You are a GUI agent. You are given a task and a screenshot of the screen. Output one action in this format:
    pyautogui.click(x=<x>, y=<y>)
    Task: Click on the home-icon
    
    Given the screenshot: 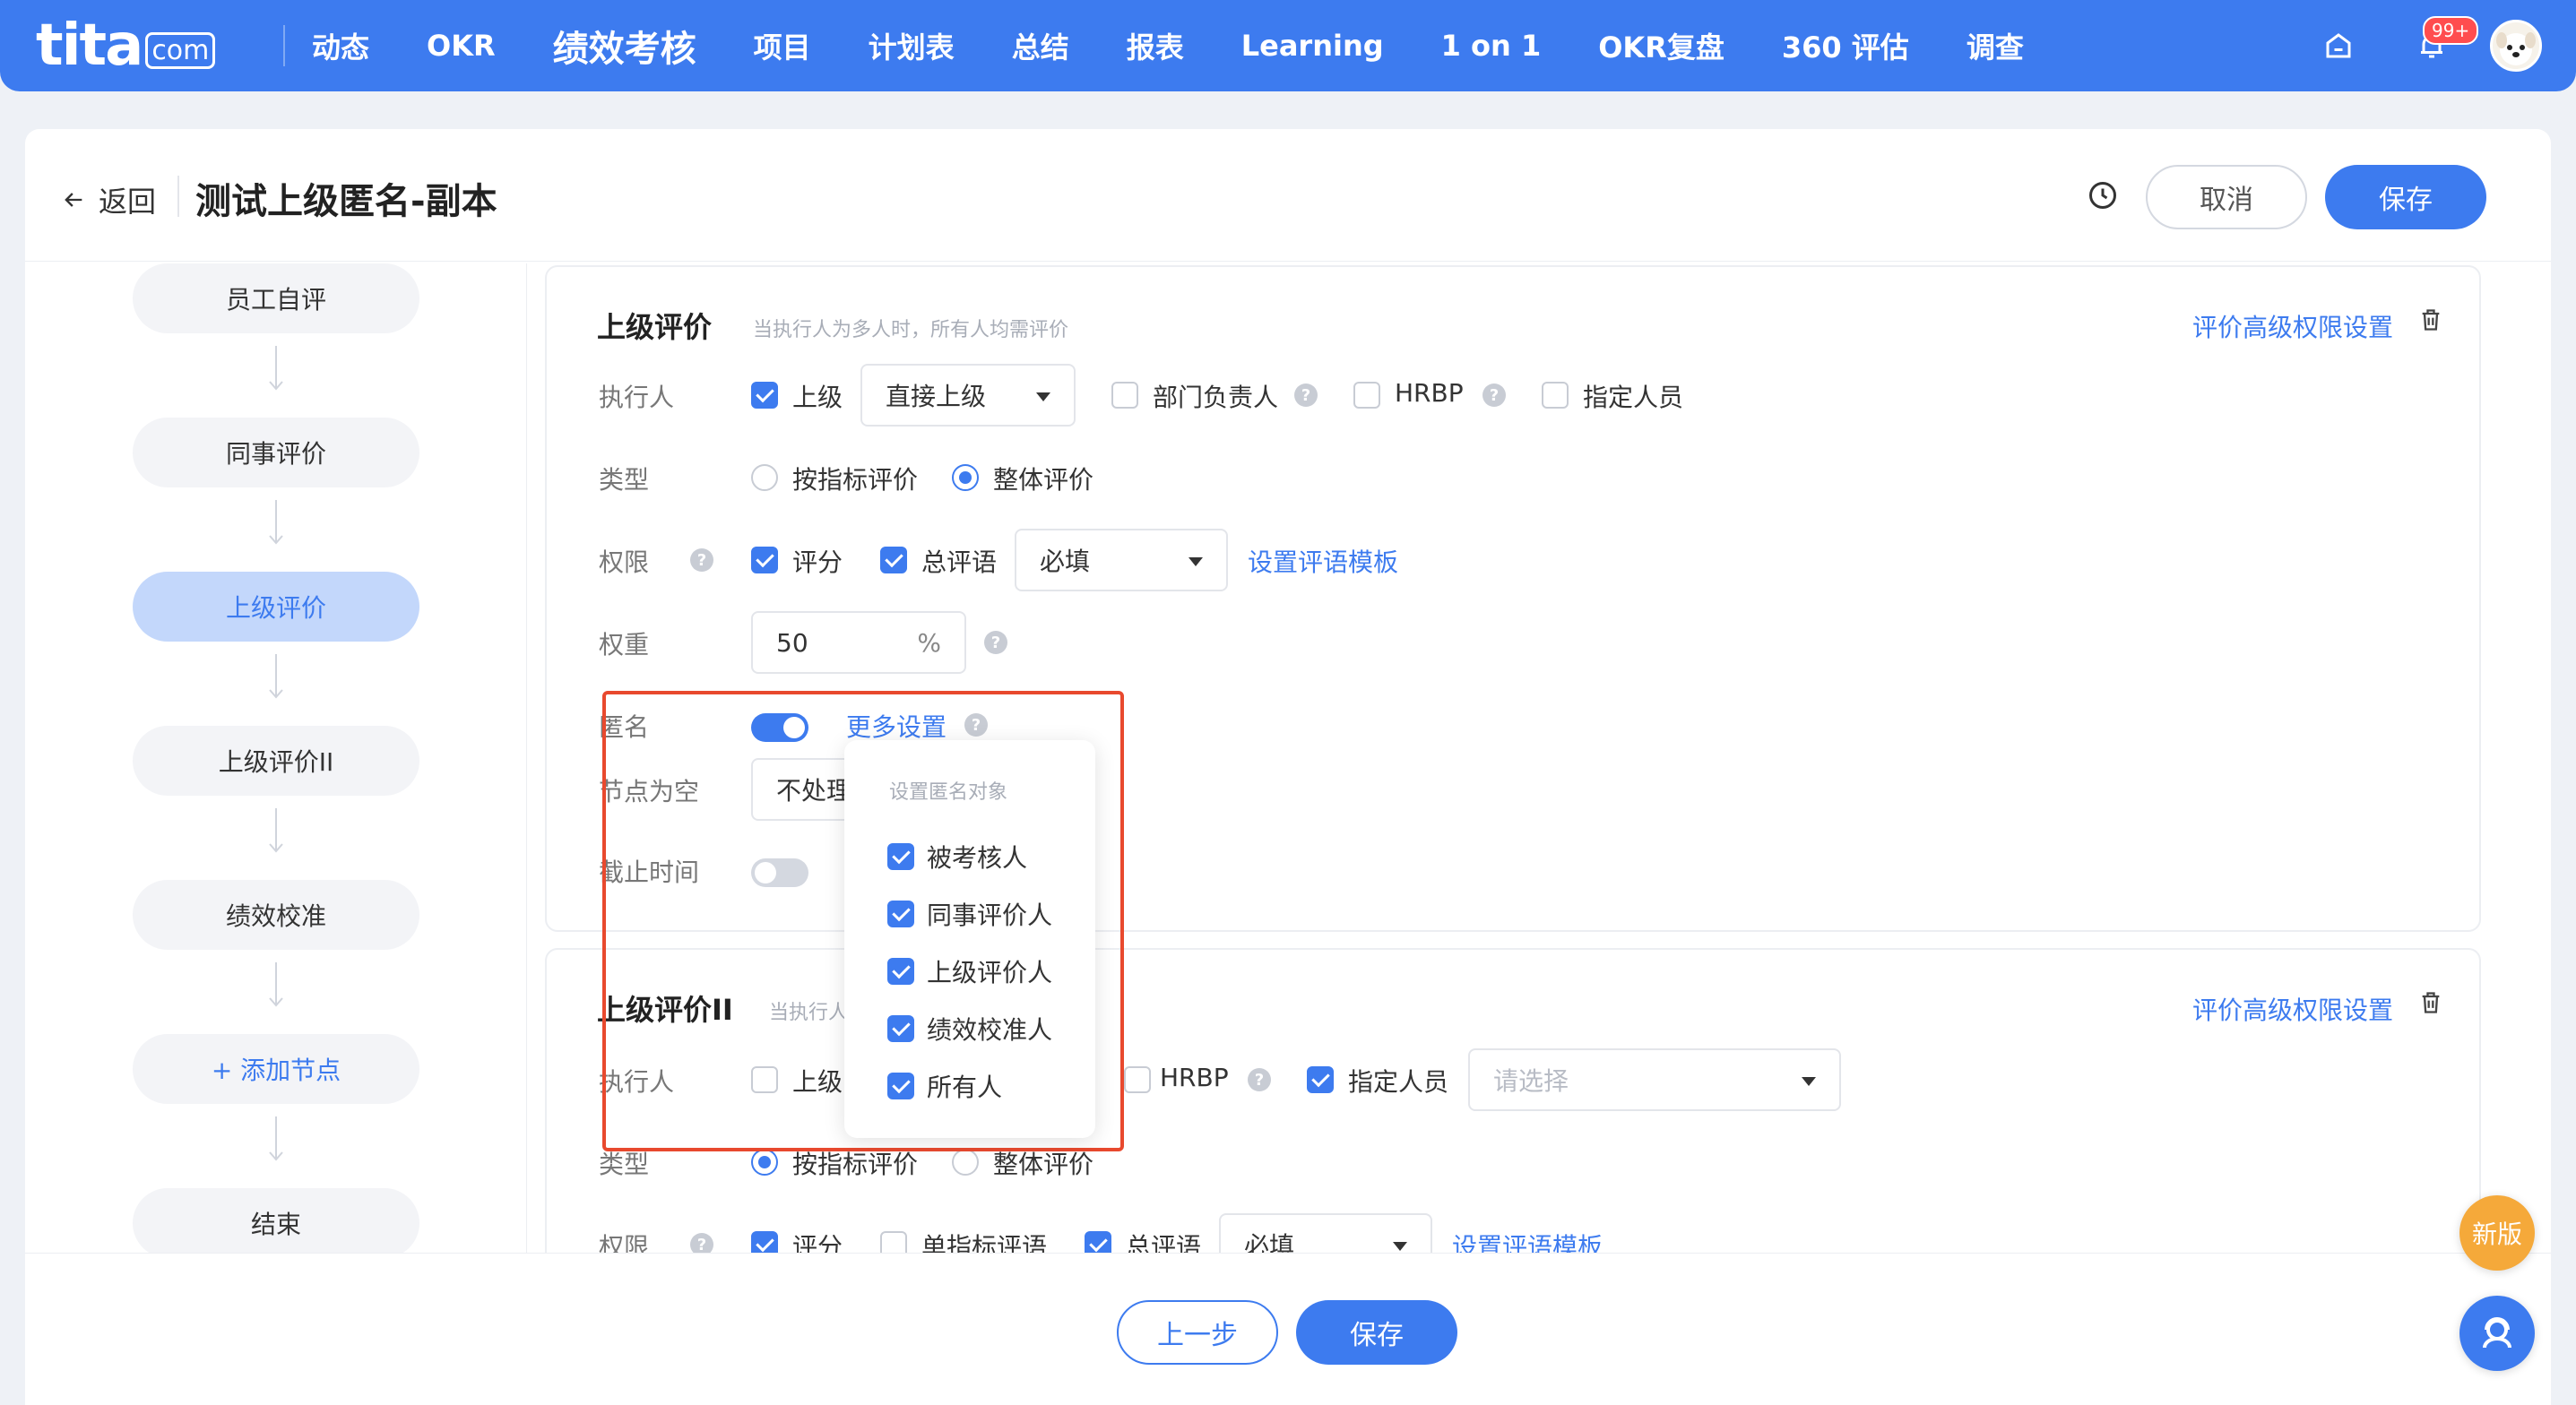 What is the action you would take?
    pyautogui.click(x=2338, y=45)
    